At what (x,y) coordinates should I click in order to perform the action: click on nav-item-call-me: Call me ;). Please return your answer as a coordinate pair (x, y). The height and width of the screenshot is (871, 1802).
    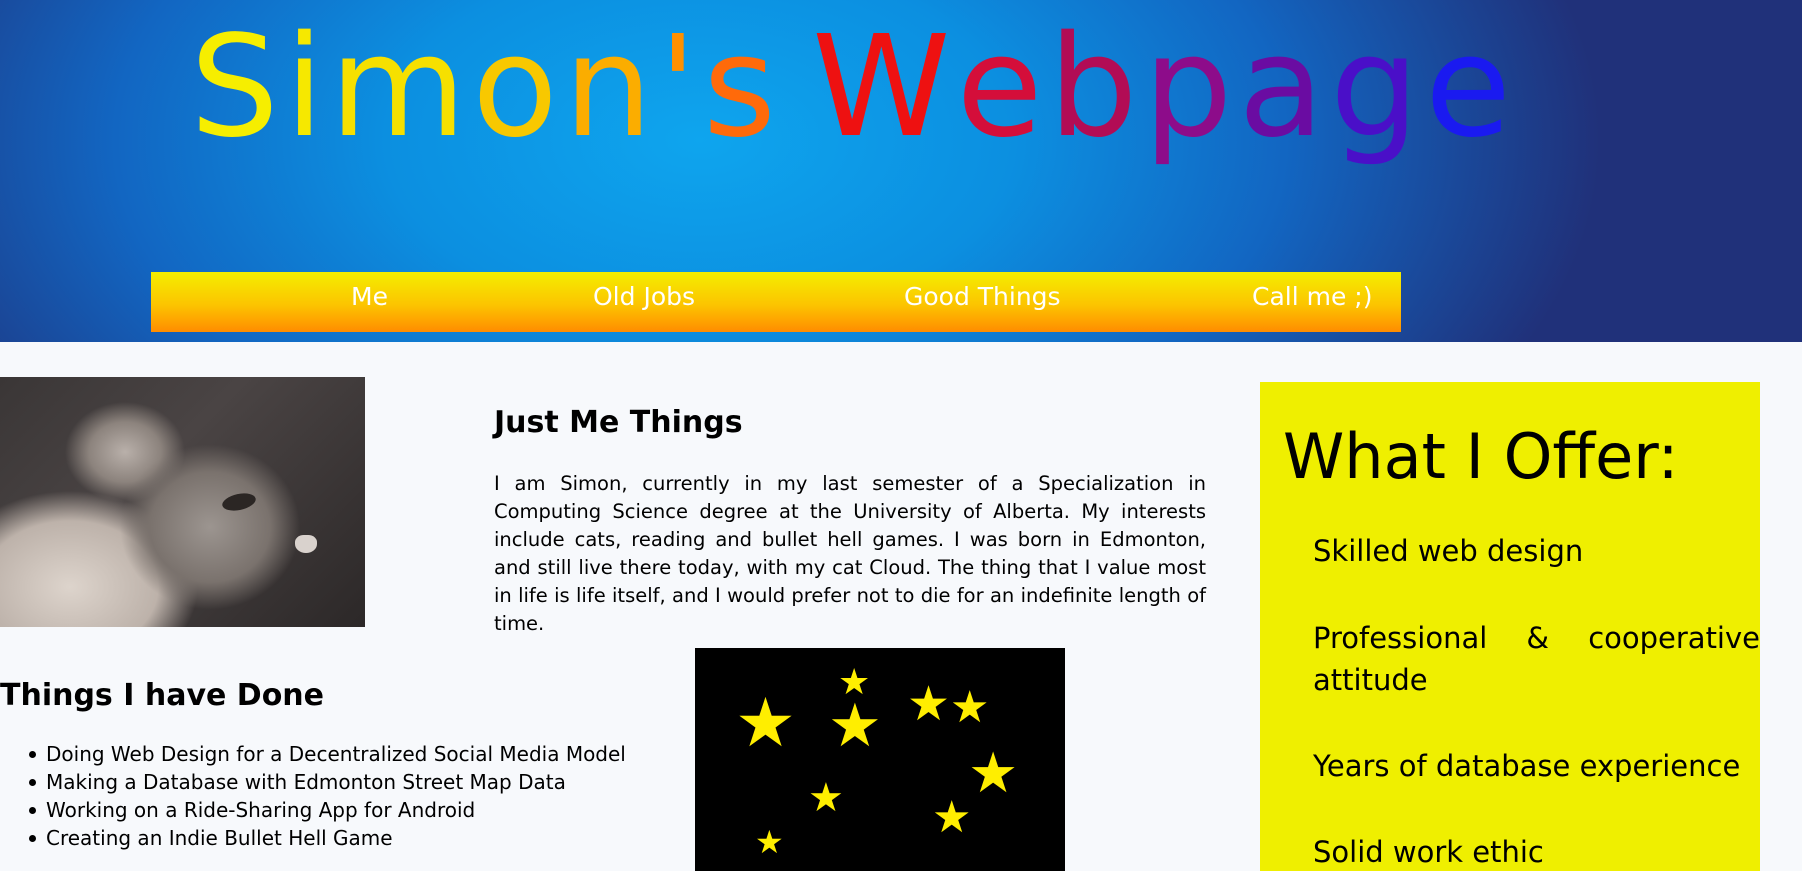
    Looking at the image, I should click on (1312, 302).